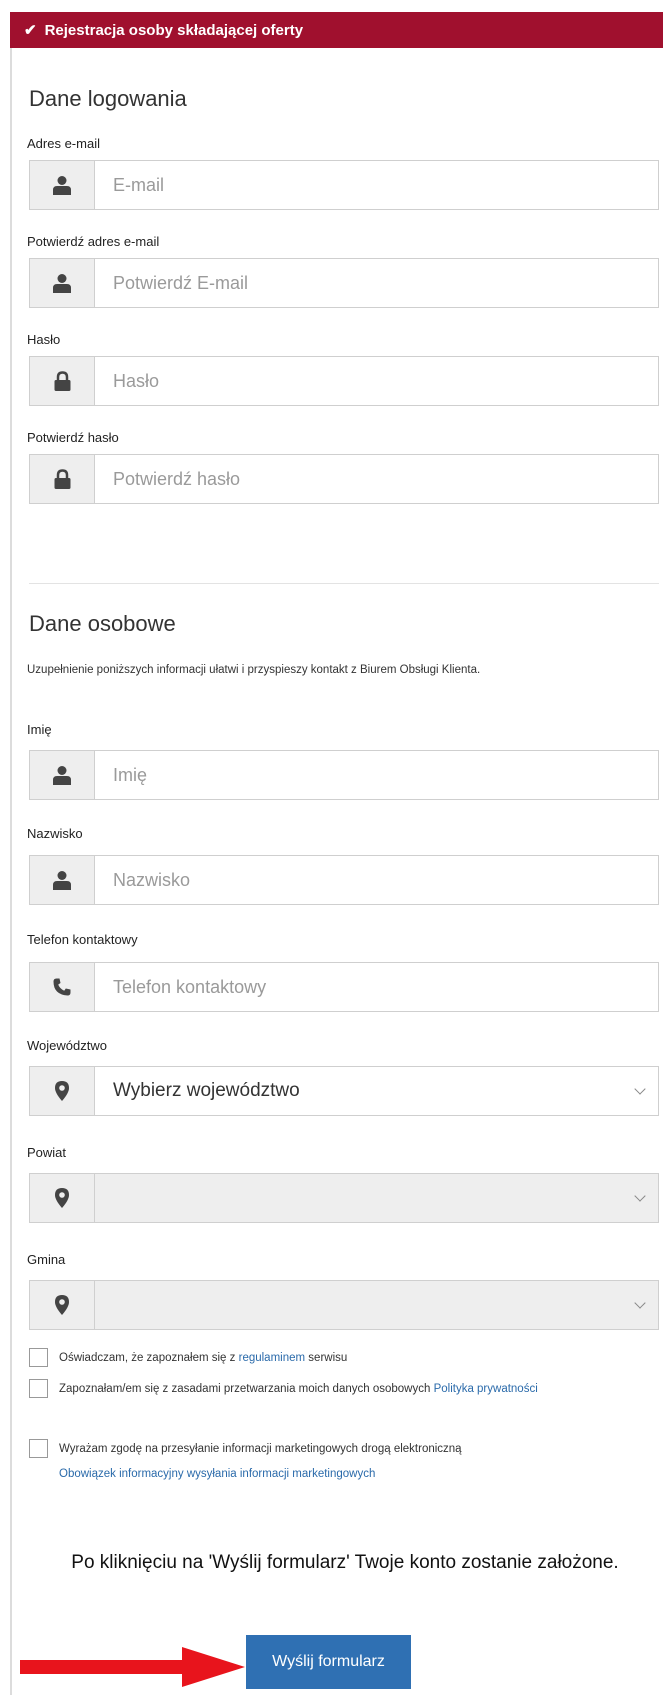 This screenshot has width=663, height=1695. Describe the element at coordinates (376, 880) in the screenshot. I see `last-name-input` at that location.